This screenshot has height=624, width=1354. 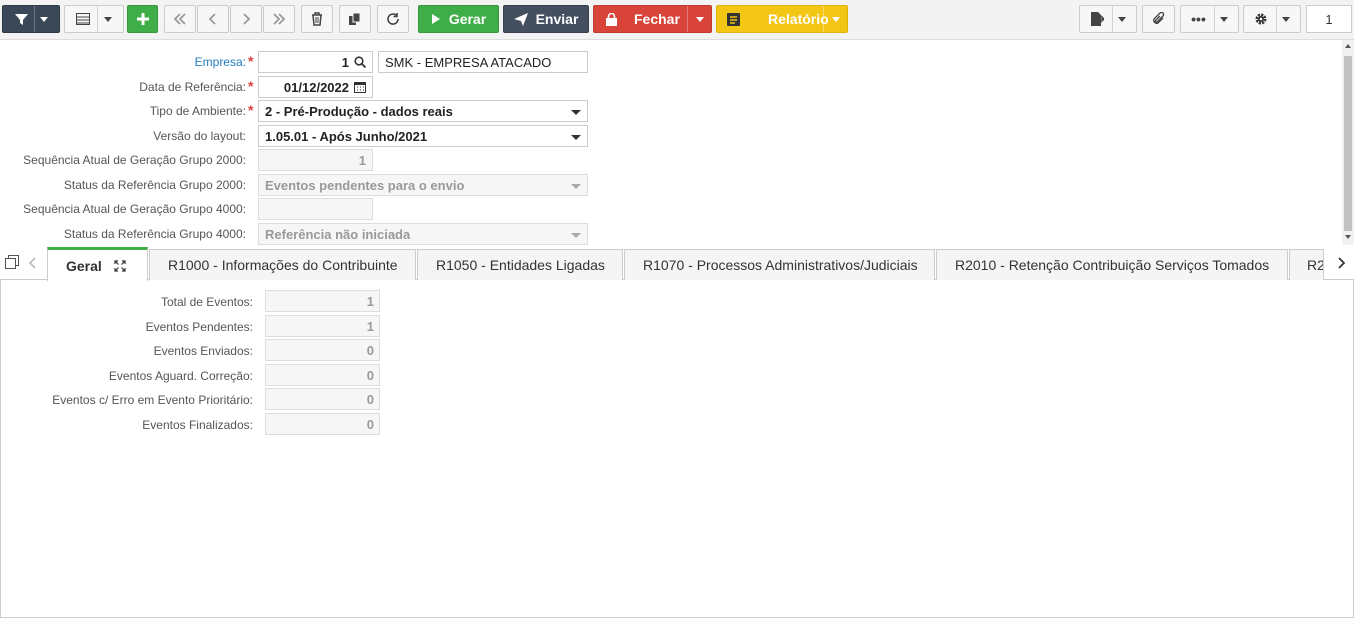 What do you see at coordinates (322, 424) in the screenshot?
I see `eventos-finalizados-field: 0` at bounding box center [322, 424].